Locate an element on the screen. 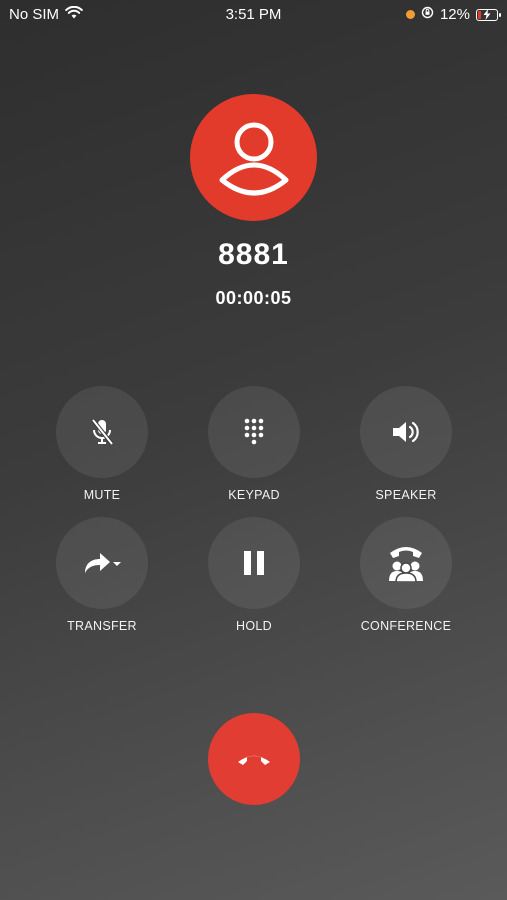  transfer-icon is located at coordinates (103, 563).